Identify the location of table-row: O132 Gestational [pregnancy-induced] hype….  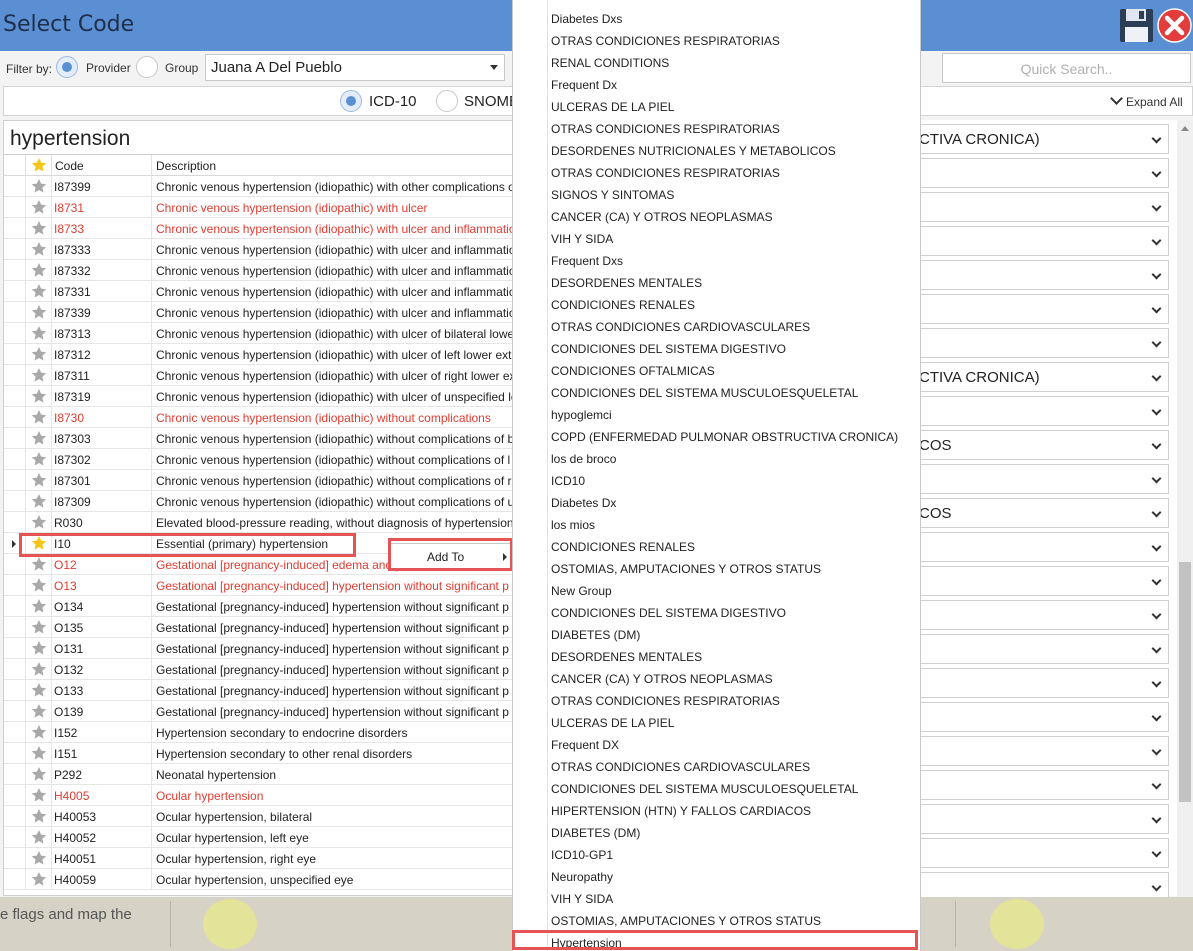
(260, 669).